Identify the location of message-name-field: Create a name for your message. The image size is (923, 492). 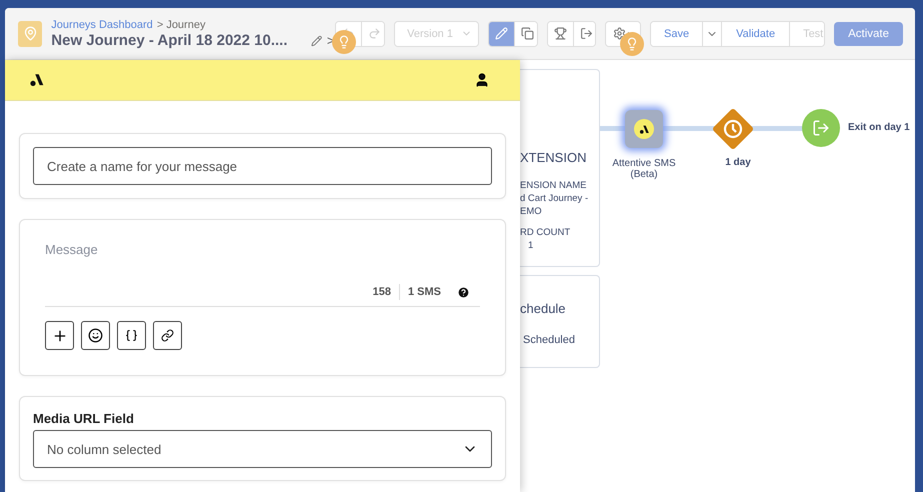
(262, 166).